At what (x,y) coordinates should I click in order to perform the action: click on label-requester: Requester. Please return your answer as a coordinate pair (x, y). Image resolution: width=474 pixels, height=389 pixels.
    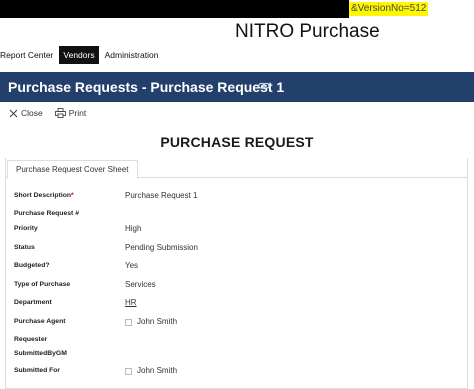
    Looking at the image, I should click on (31, 339).